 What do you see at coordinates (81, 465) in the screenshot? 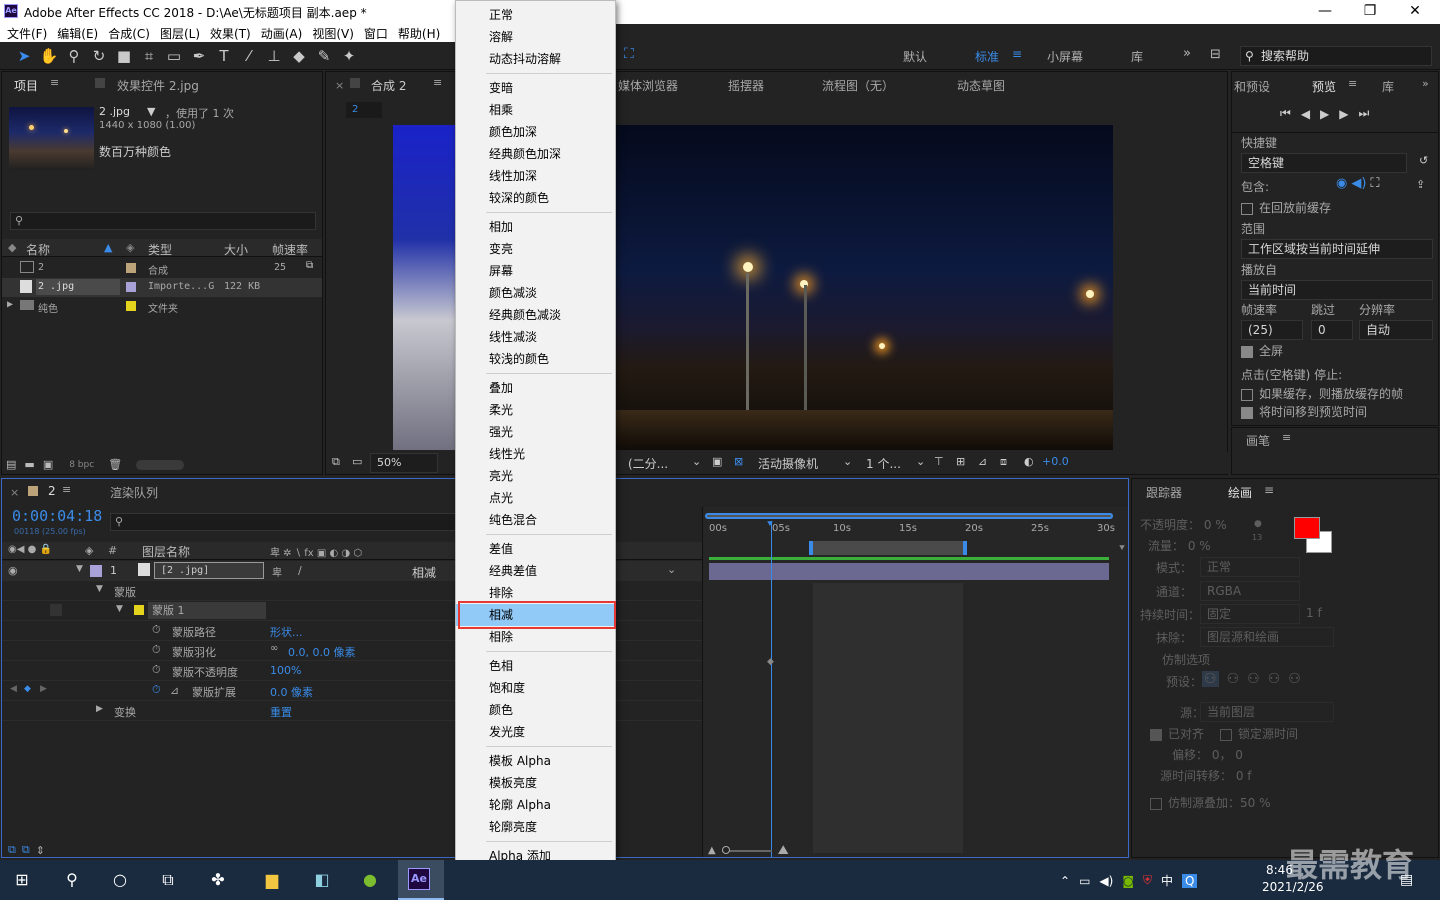
I see `bit-depth: 8 bpc` at bounding box center [81, 465].